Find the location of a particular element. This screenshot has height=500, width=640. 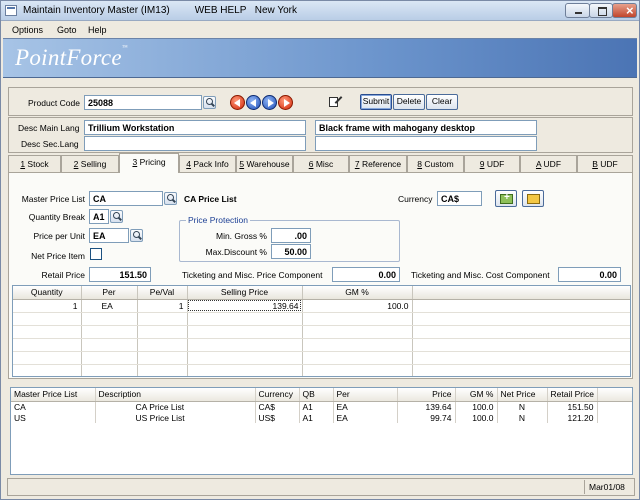

delete-button: Delete is located at coordinates (409, 102).